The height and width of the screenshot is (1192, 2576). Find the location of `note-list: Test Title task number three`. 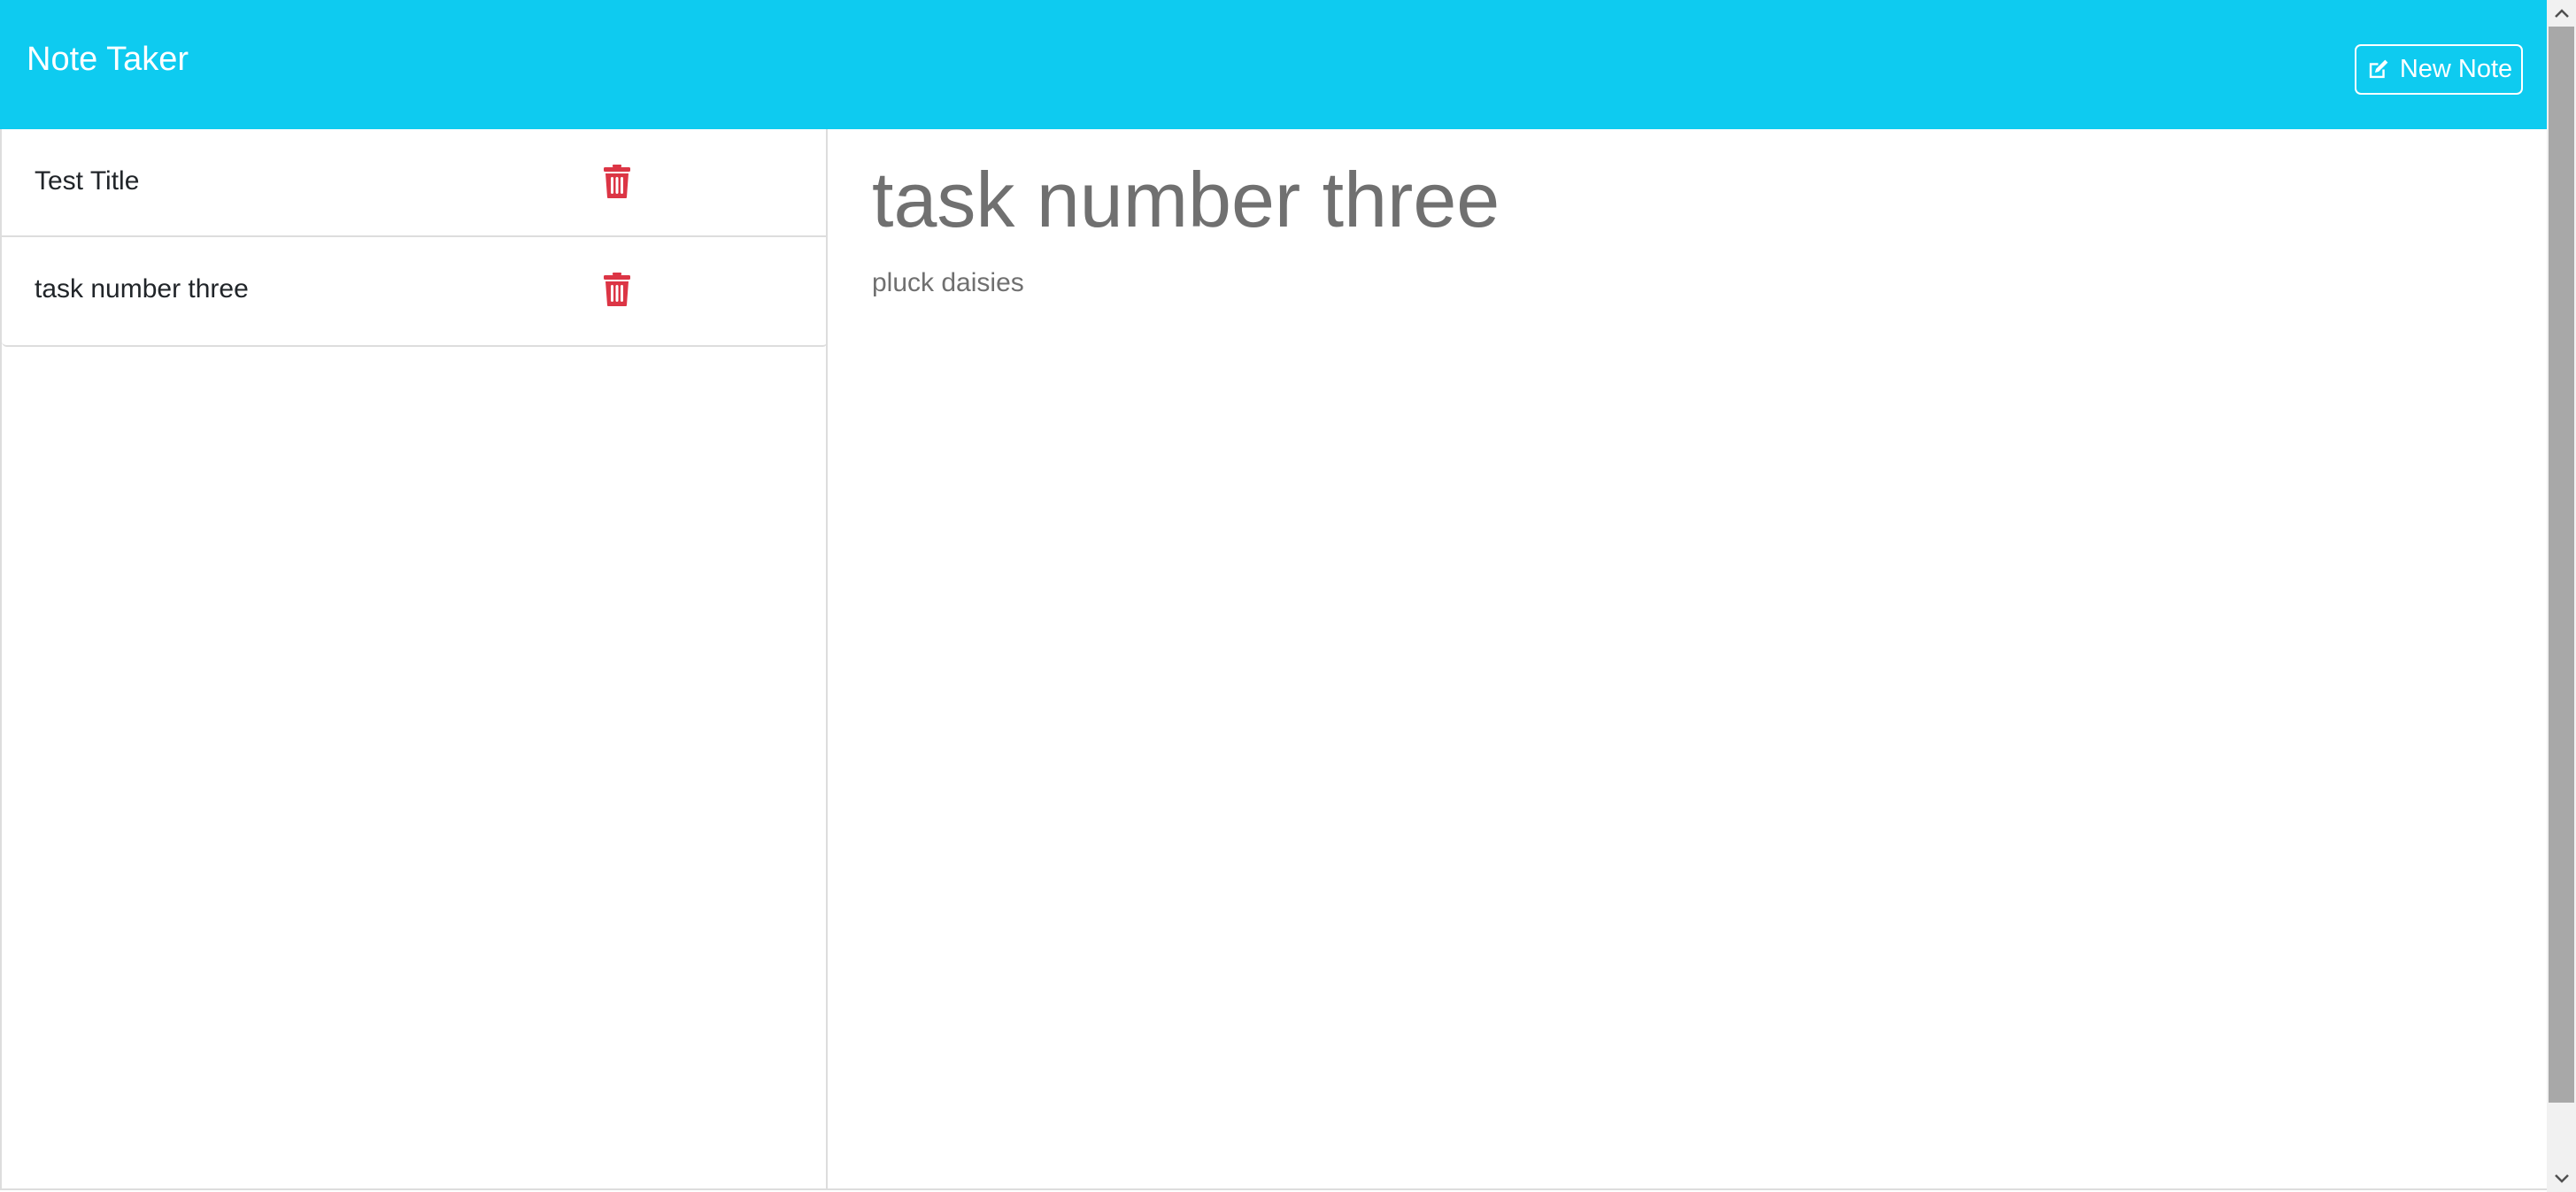

note-list: Test Title task number three is located at coordinates (415, 238).